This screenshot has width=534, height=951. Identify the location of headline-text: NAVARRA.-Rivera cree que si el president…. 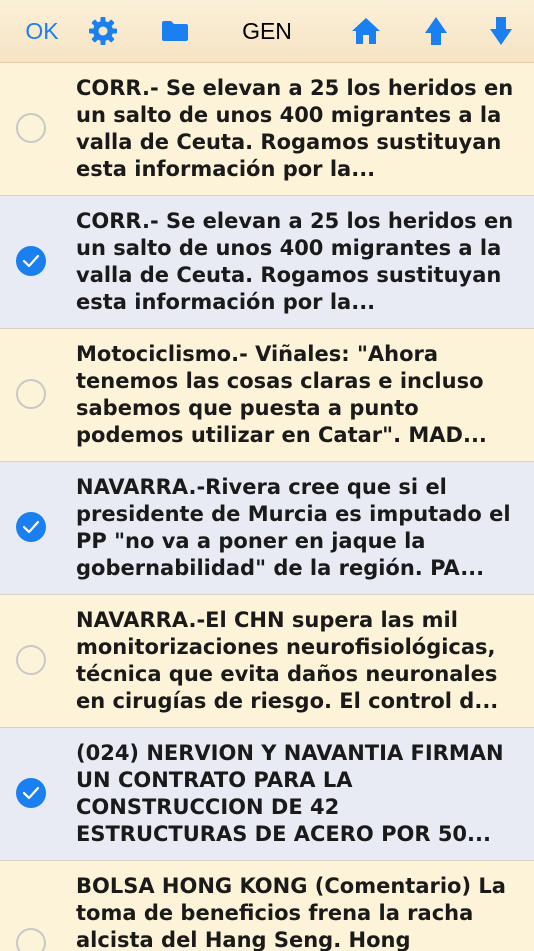
(293, 527).